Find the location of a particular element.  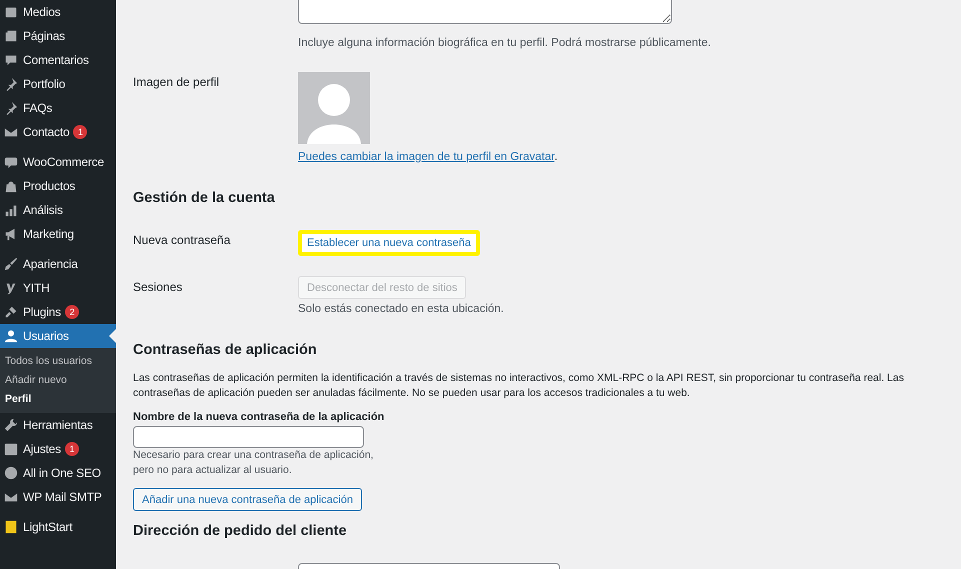

menu-item: LightStart is located at coordinates (58, 527).